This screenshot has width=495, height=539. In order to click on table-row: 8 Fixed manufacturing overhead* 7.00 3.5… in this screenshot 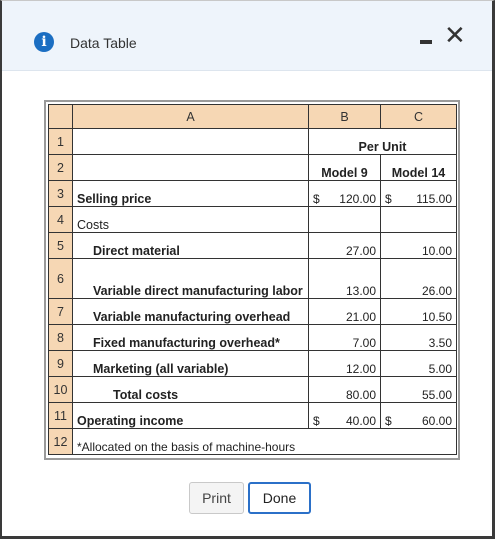, I will do `click(252, 337)`.